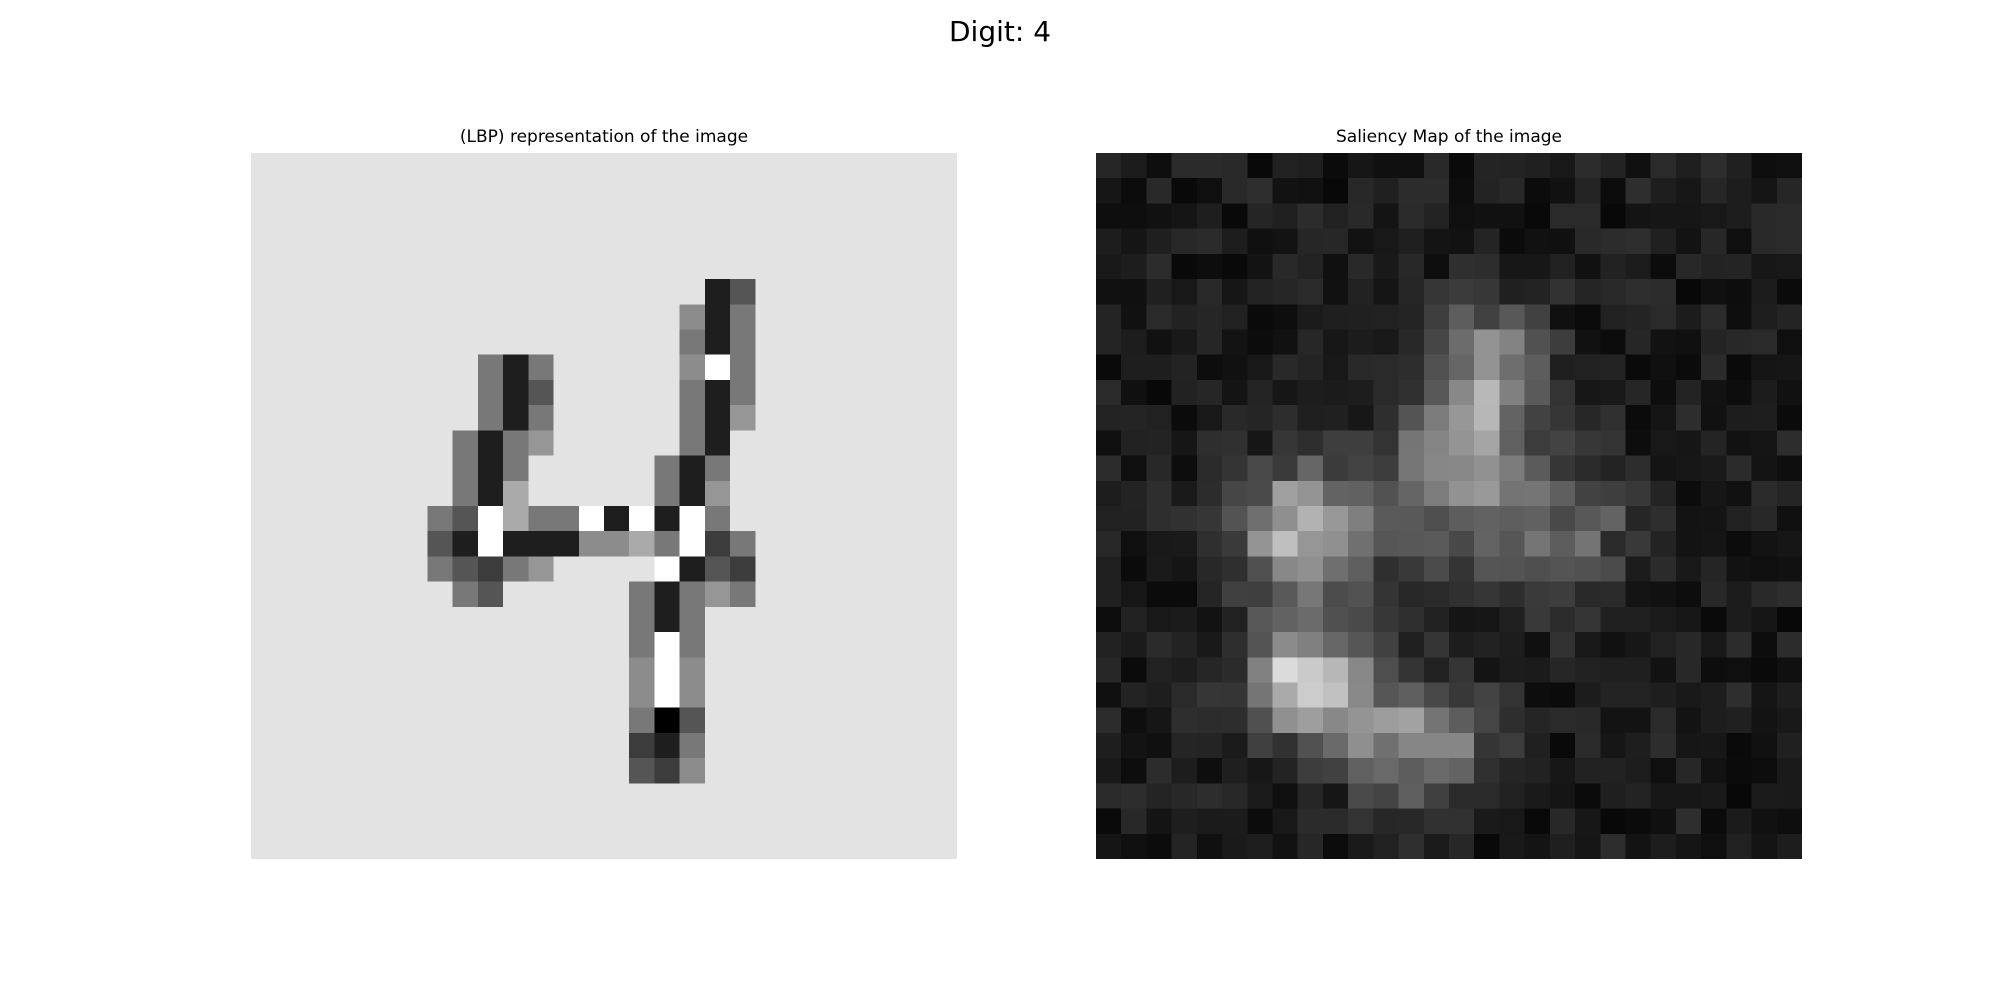  I want to click on saliency-cell-r25-c19, so click(1588, 796).